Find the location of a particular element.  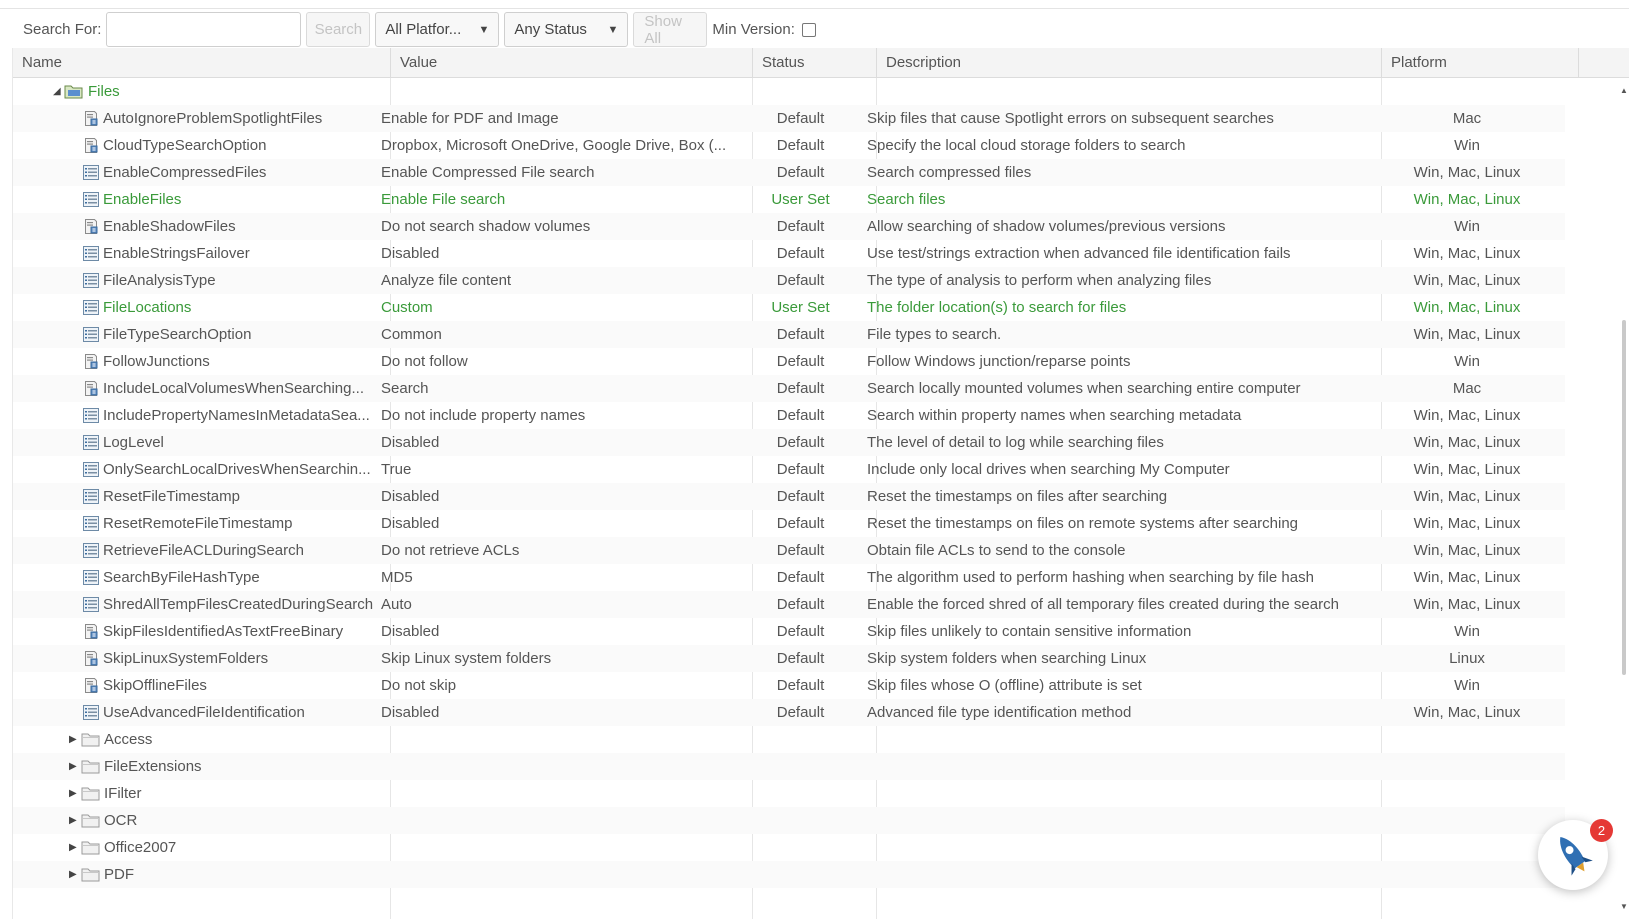

grid-header: Name Value Status Description Platform is located at coordinates (821, 63).